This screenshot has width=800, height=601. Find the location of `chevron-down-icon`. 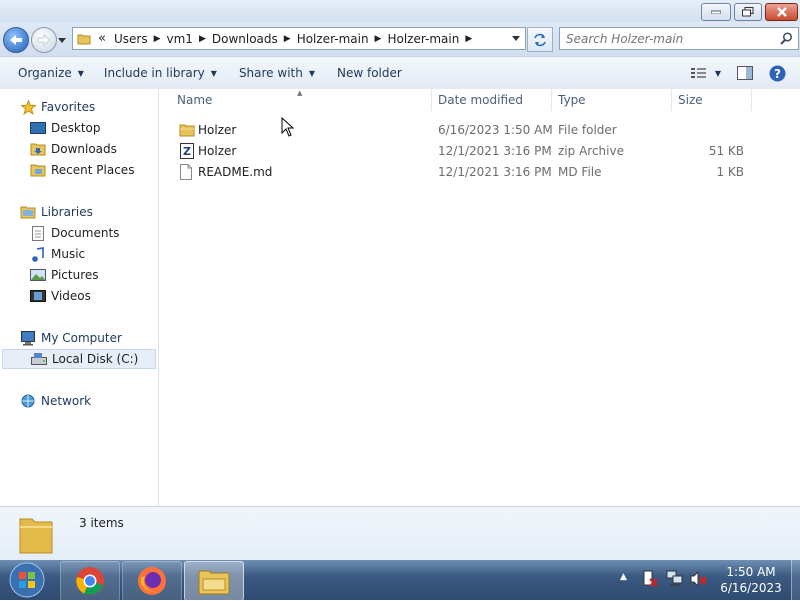

chevron-down-icon is located at coordinates (62, 40).